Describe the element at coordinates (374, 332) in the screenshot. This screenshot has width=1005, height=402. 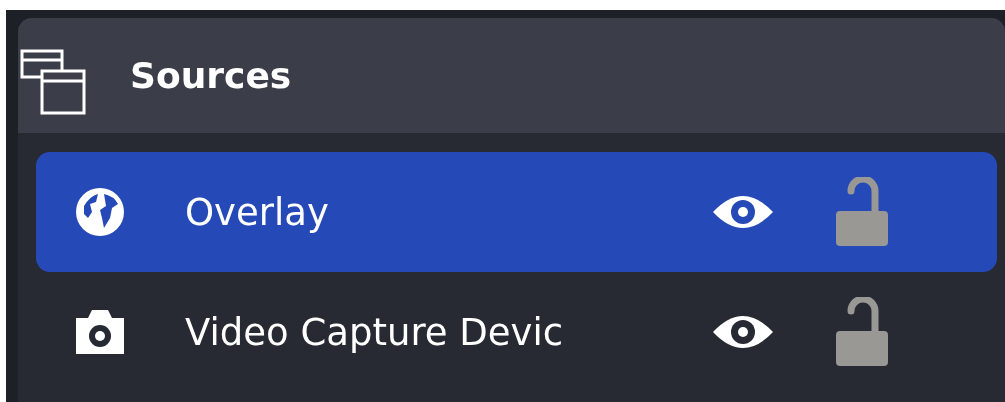
I see `source-name: Video Capture Devic` at that location.